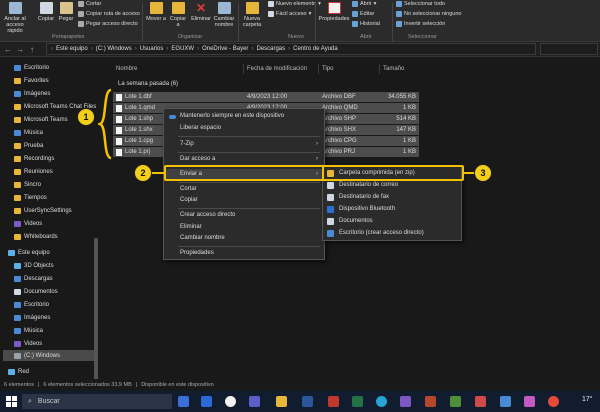 This screenshot has width=600, height=412. I want to click on word-icon, so click(307, 401).